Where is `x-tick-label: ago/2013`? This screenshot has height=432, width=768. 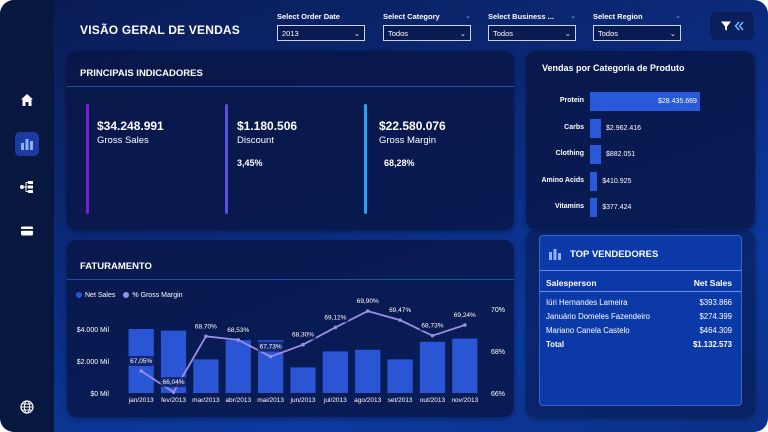 x-tick-label: ago/2013 is located at coordinates (367, 400).